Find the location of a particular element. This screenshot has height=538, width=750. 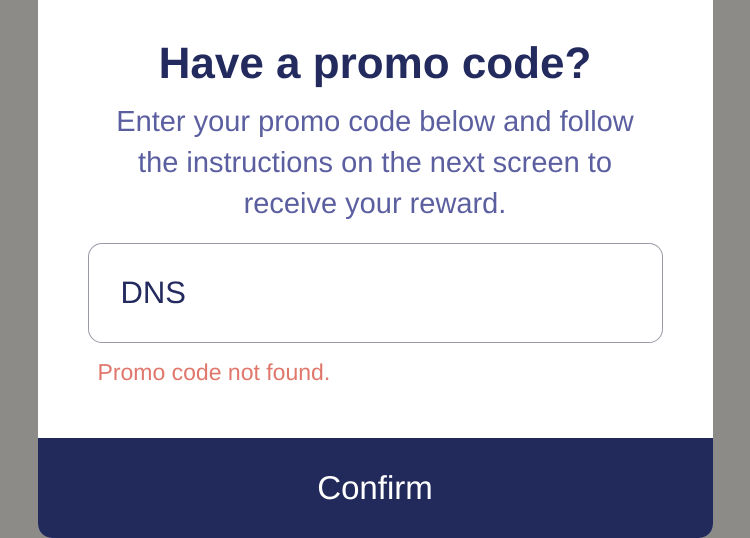

promo-code-field: DNS is located at coordinates (375, 293).